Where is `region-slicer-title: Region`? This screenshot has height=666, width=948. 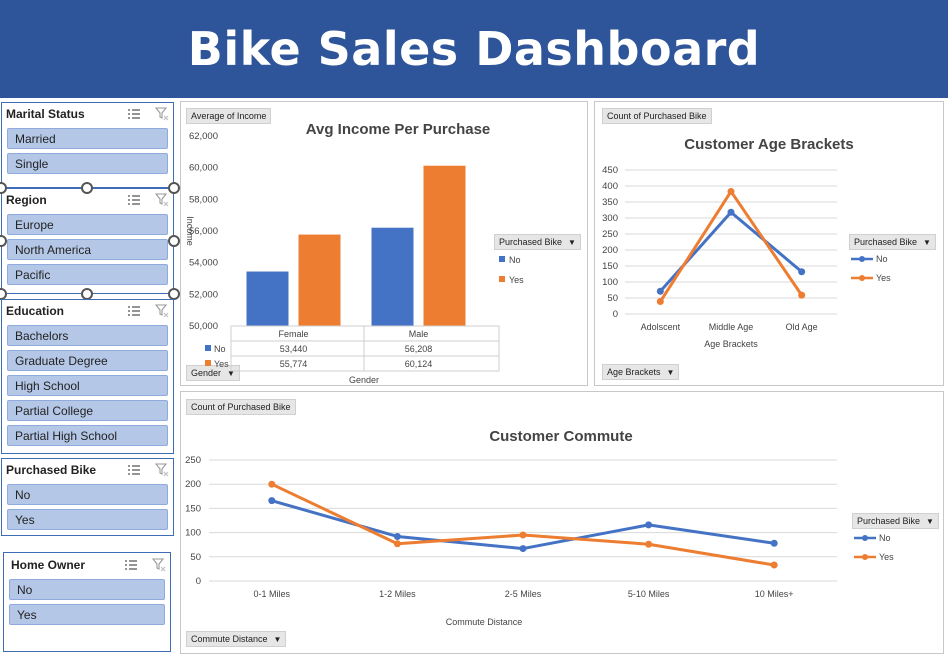 region-slicer-title: Region is located at coordinates (26, 200).